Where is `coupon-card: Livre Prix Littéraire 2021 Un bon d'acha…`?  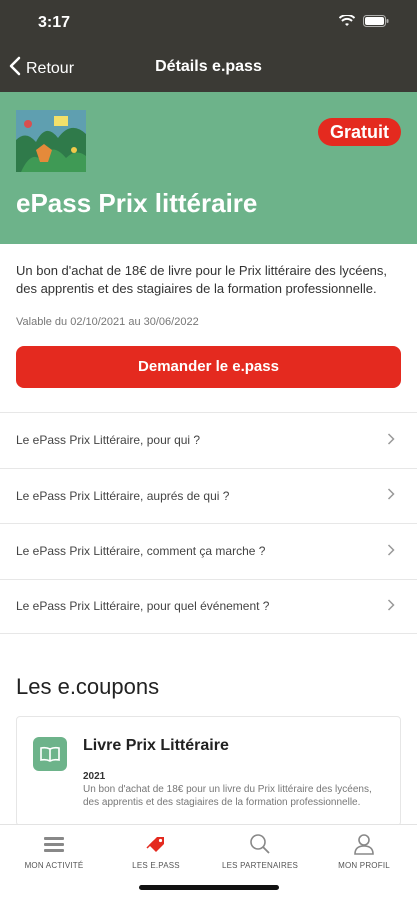 coupon-card: Livre Prix Littéraire 2021 Un bon d'acha… is located at coordinates (208, 771).